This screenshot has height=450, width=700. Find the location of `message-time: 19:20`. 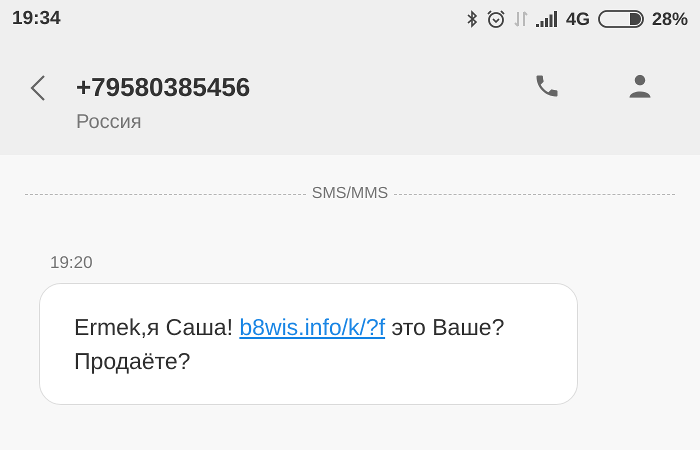

message-time: 19:20 is located at coordinates (72, 263).